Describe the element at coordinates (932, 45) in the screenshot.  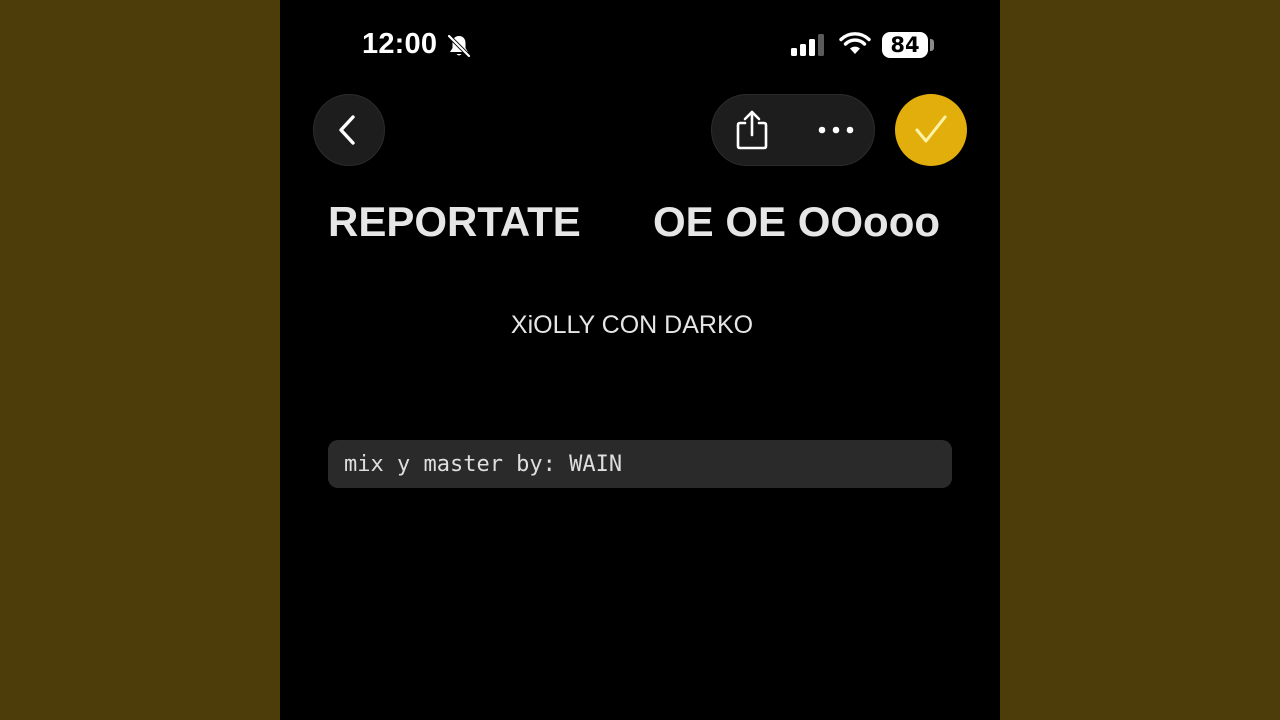
I see `battery-cap` at that location.